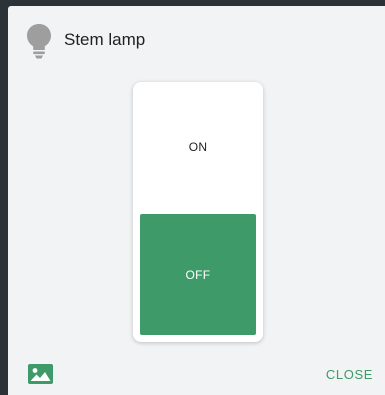 Image resolution: width=385 pixels, height=395 pixels. What do you see at coordinates (39, 41) in the screenshot?
I see `lightbulb-icon` at bounding box center [39, 41].